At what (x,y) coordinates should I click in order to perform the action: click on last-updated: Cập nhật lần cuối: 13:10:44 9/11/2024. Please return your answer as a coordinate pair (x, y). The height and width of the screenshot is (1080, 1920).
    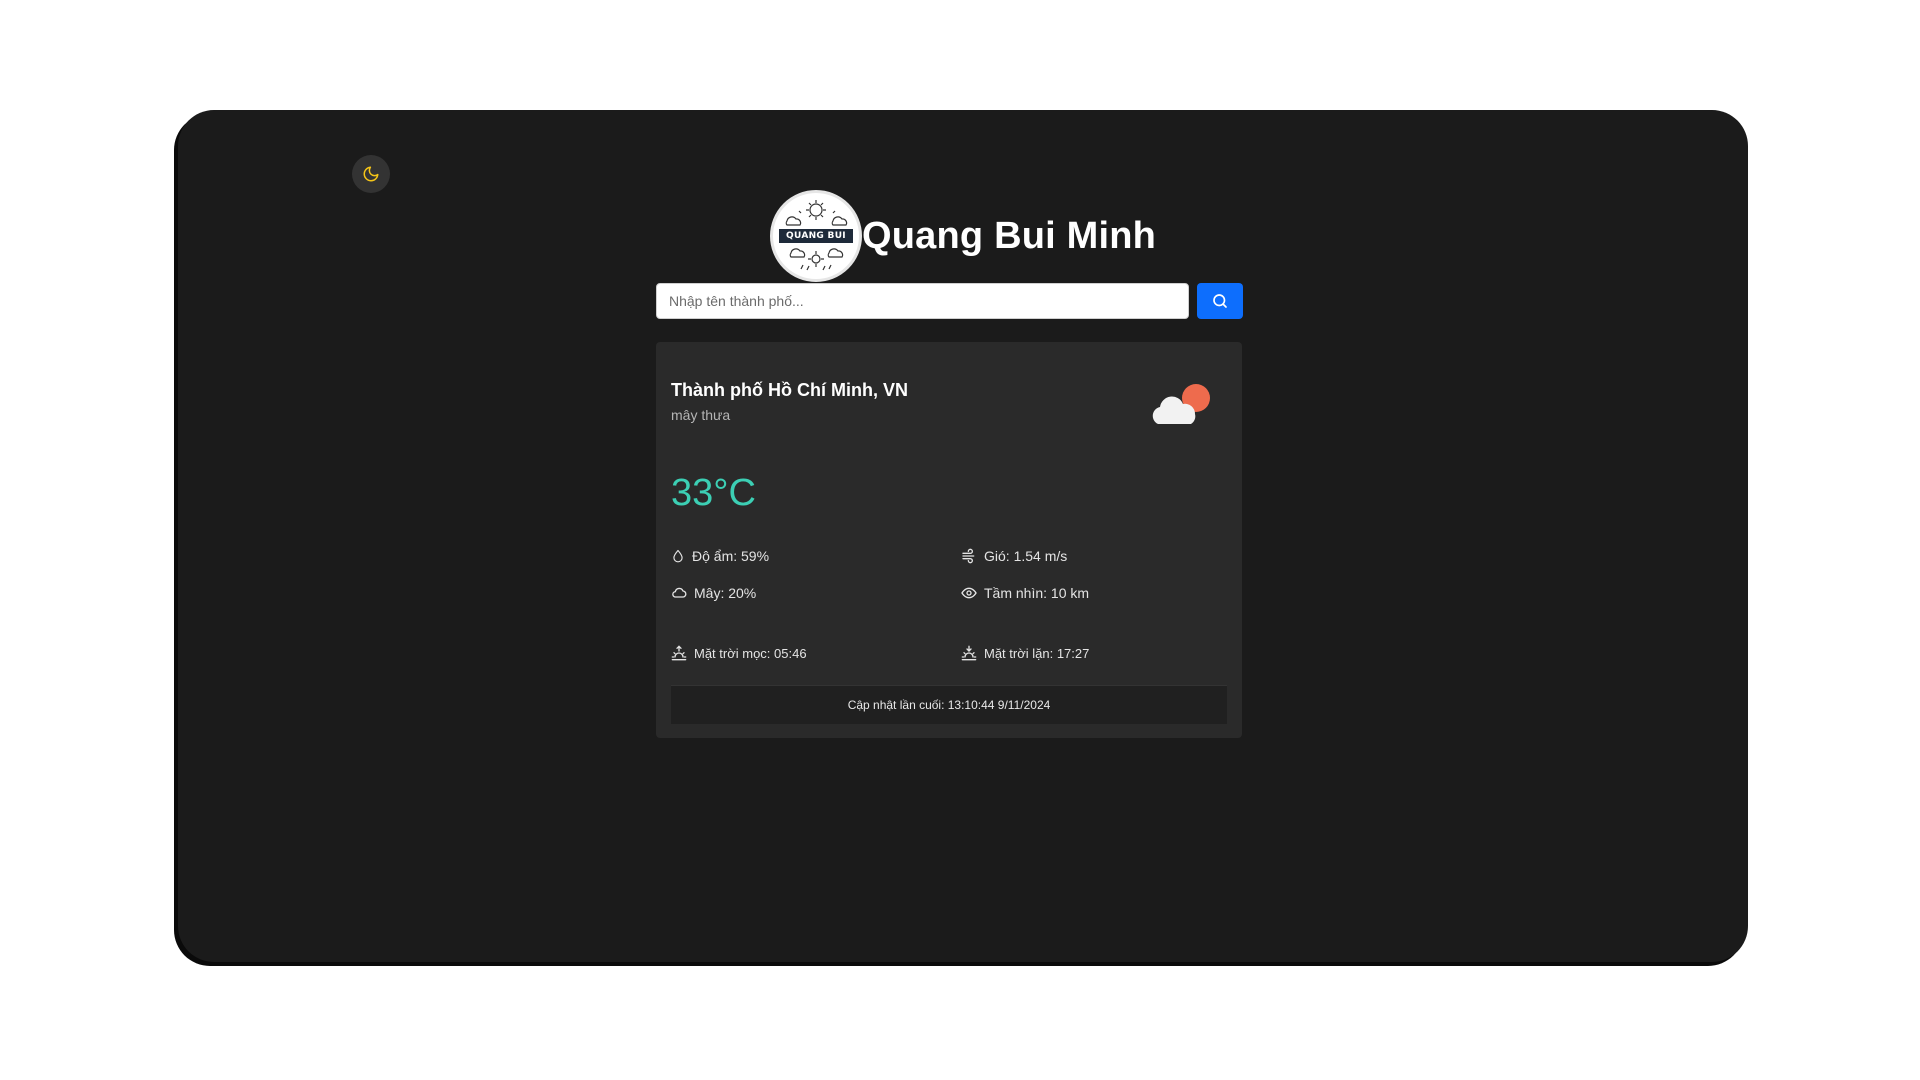
    Looking at the image, I should click on (949, 704).